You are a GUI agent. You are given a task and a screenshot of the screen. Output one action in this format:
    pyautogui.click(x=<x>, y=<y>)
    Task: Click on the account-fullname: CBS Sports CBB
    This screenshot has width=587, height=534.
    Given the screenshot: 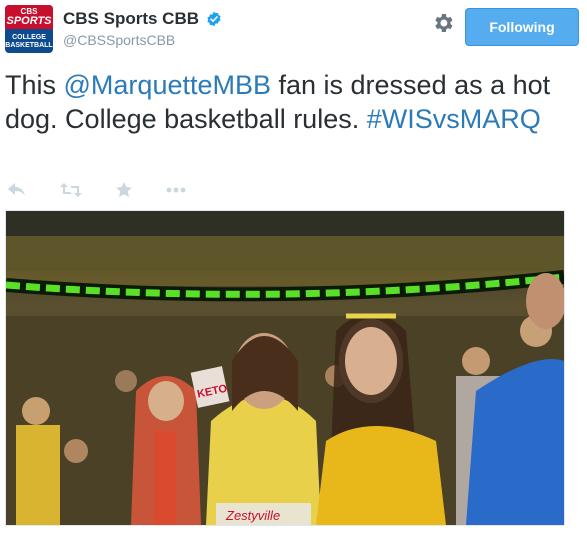 What is the action you would take?
    pyautogui.click(x=131, y=19)
    